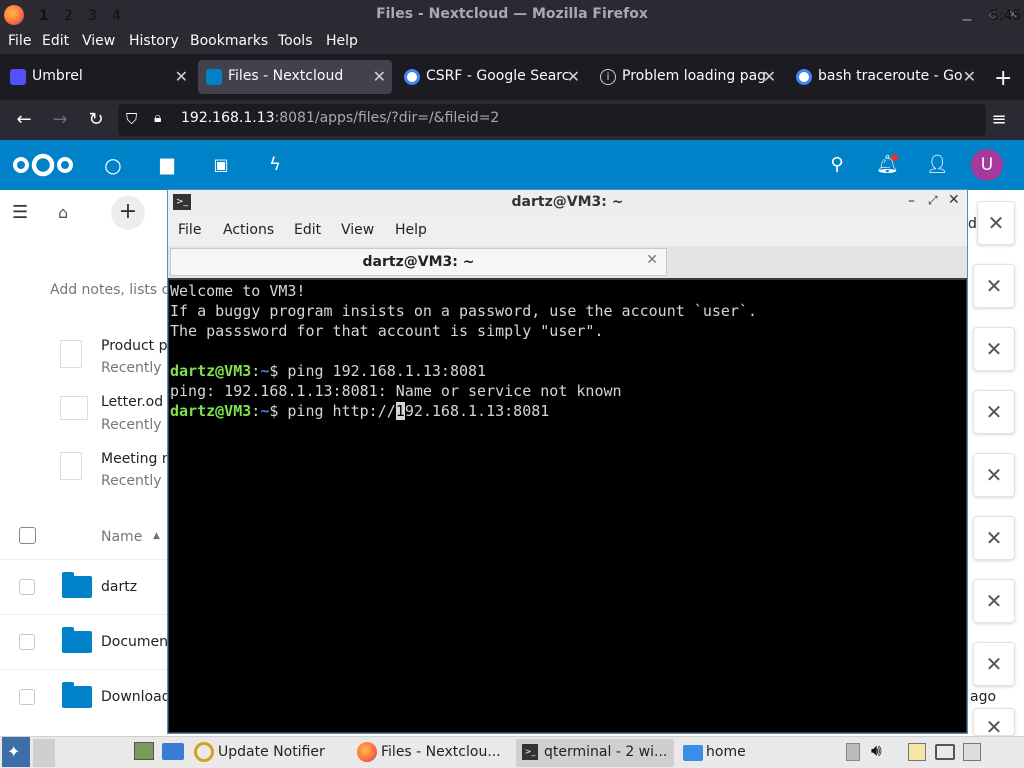  Describe the element at coordinates (43, 165) in the screenshot. I see `nextcloud-logo-icon` at that location.